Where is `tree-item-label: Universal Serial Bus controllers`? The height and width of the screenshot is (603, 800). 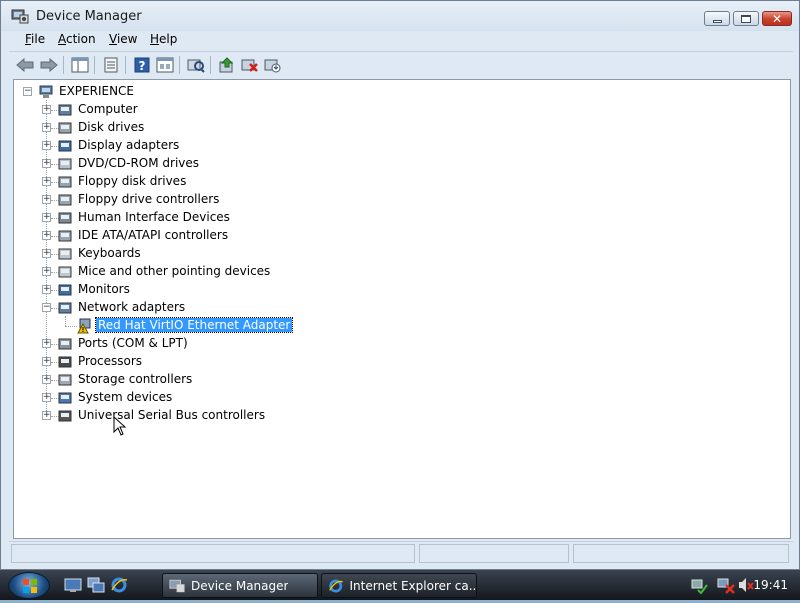 tree-item-label: Universal Serial Bus controllers is located at coordinates (172, 415).